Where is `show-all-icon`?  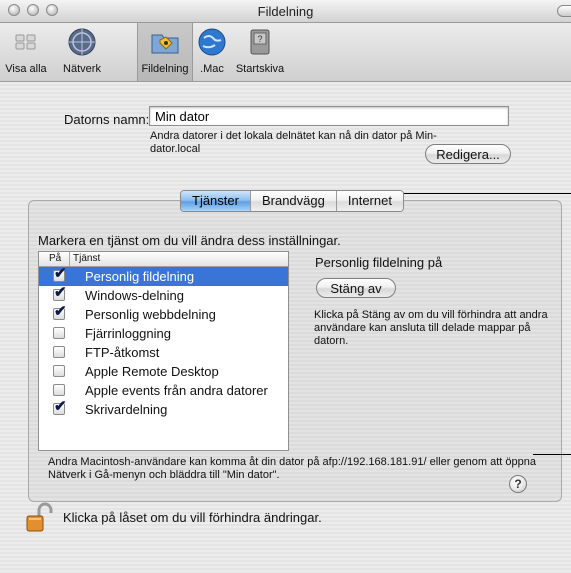 show-all-icon is located at coordinates (25, 42).